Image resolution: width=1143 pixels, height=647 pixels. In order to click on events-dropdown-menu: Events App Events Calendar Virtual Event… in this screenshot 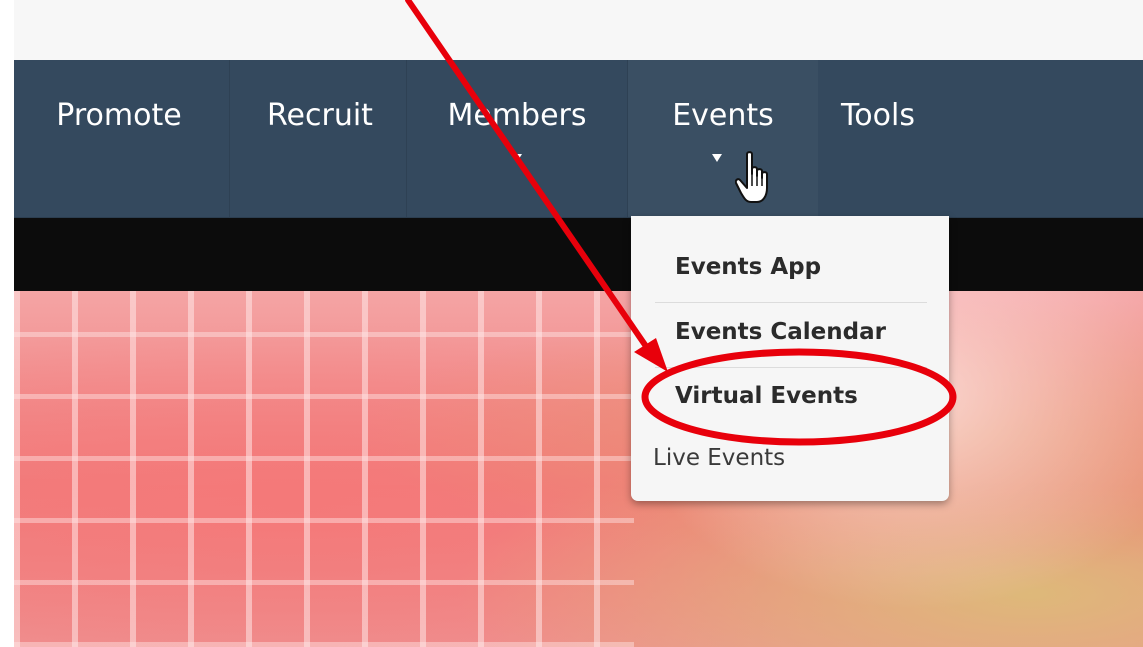, I will do `click(790, 358)`.